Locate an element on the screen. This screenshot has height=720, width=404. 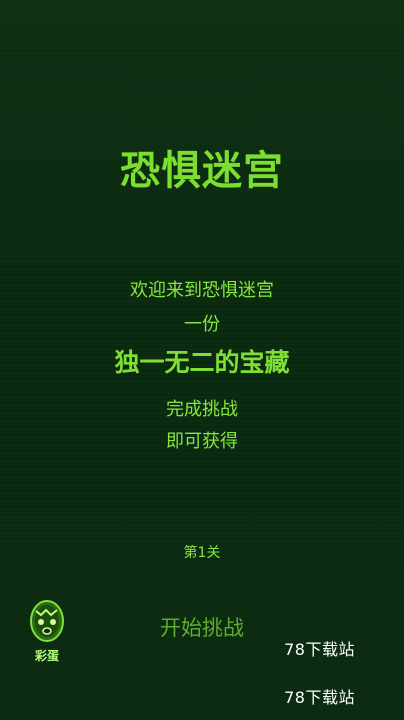
story-line-complete: 完成挑战 is located at coordinates (202, 409).